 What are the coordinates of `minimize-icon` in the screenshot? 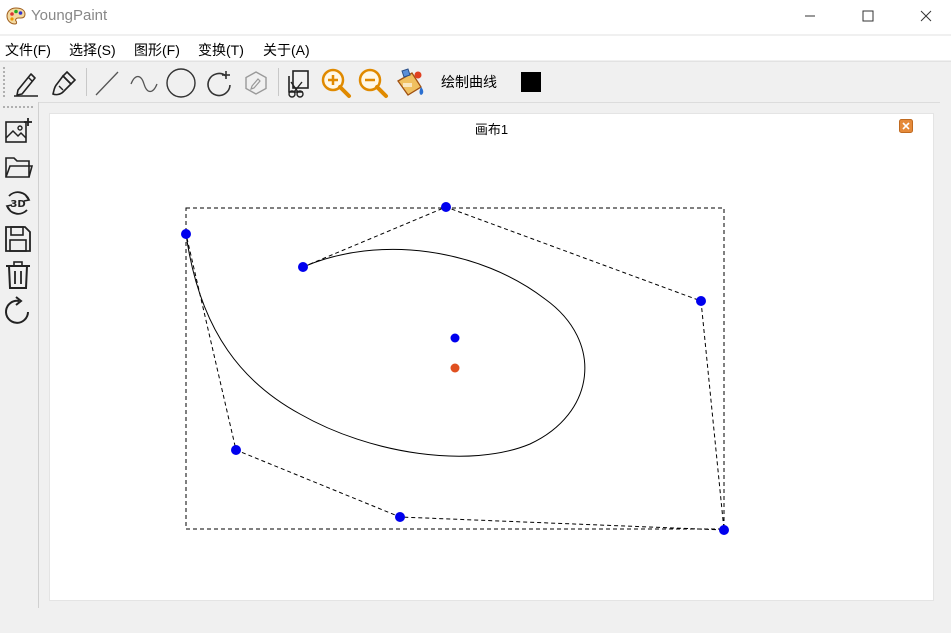 It's located at (810, 16).